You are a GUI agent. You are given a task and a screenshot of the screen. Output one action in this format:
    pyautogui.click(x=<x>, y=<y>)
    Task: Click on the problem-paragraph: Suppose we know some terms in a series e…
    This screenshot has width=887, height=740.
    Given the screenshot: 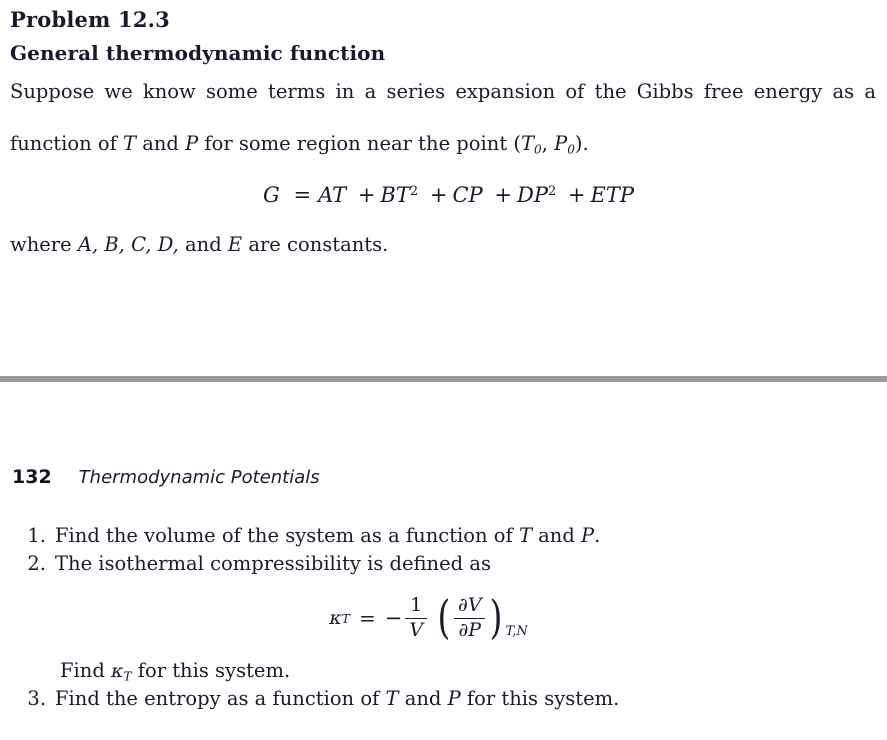 What is the action you would take?
    pyautogui.click(x=443, y=118)
    